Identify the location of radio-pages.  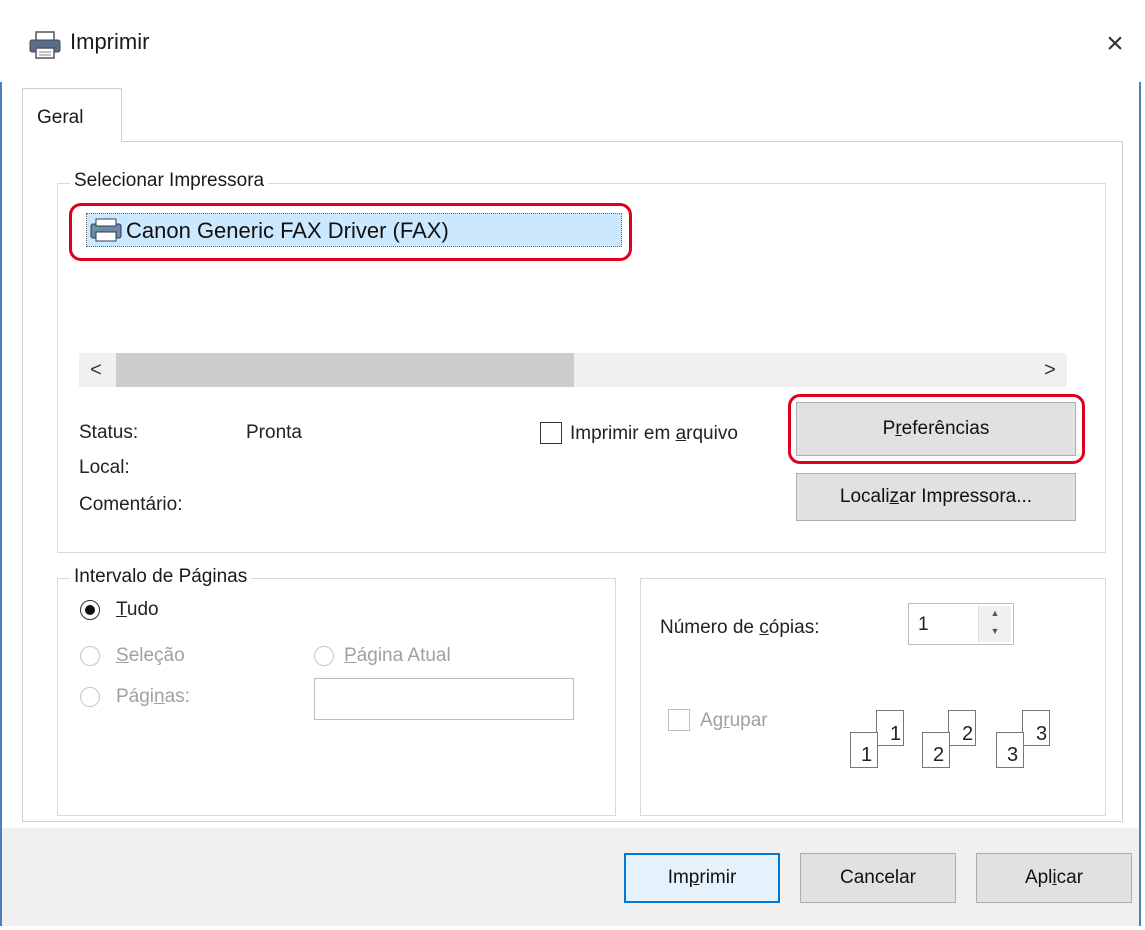
(90, 697).